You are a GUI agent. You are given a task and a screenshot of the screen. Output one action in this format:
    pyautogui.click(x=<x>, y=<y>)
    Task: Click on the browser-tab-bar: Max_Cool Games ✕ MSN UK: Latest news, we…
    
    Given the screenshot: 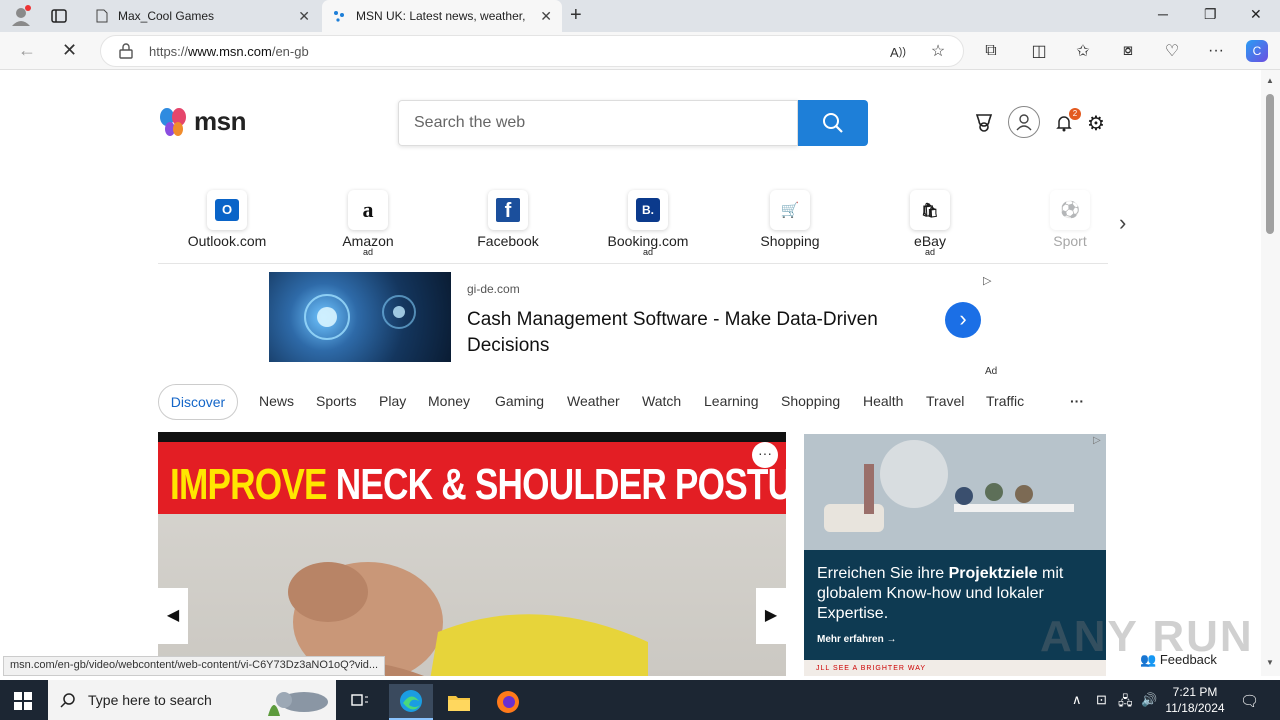 What is the action you would take?
    pyautogui.click(x=640, y=16)
    